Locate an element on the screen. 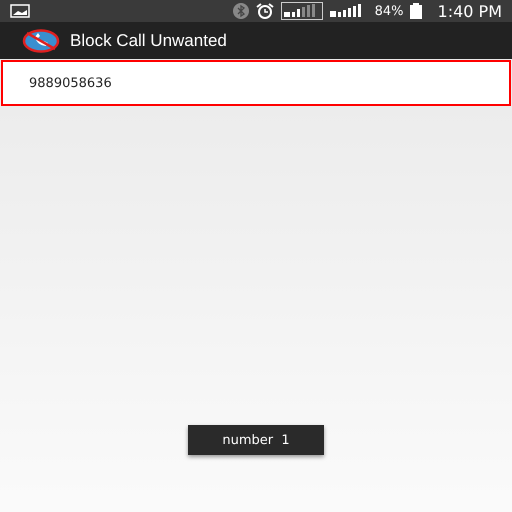 The height and width of the screenshot is (512, 512). number-list-item: 9889058636 is located at coordinates (256, 83).